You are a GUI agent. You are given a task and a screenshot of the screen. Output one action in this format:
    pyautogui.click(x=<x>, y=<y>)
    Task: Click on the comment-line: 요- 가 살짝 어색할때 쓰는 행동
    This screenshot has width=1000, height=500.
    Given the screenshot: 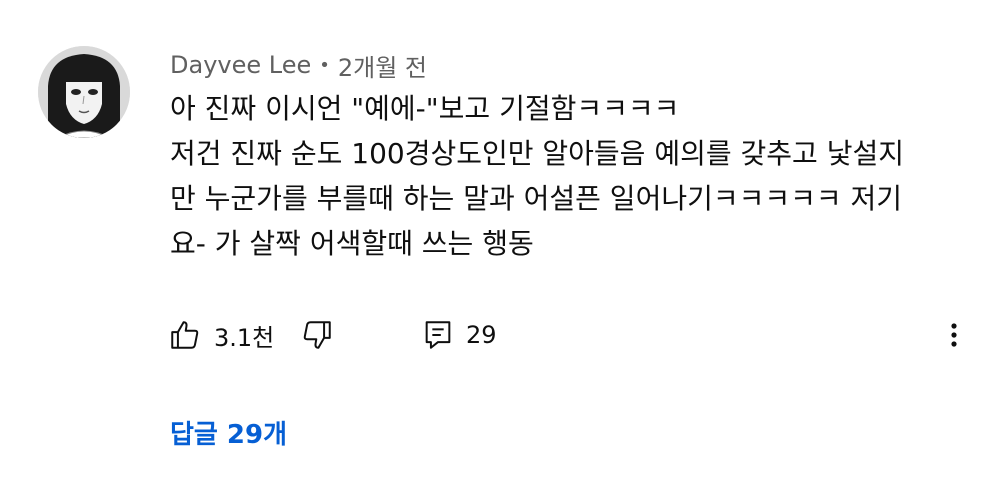 What is the action you would take?
    pyautogui.click(x=352, y=243)
    